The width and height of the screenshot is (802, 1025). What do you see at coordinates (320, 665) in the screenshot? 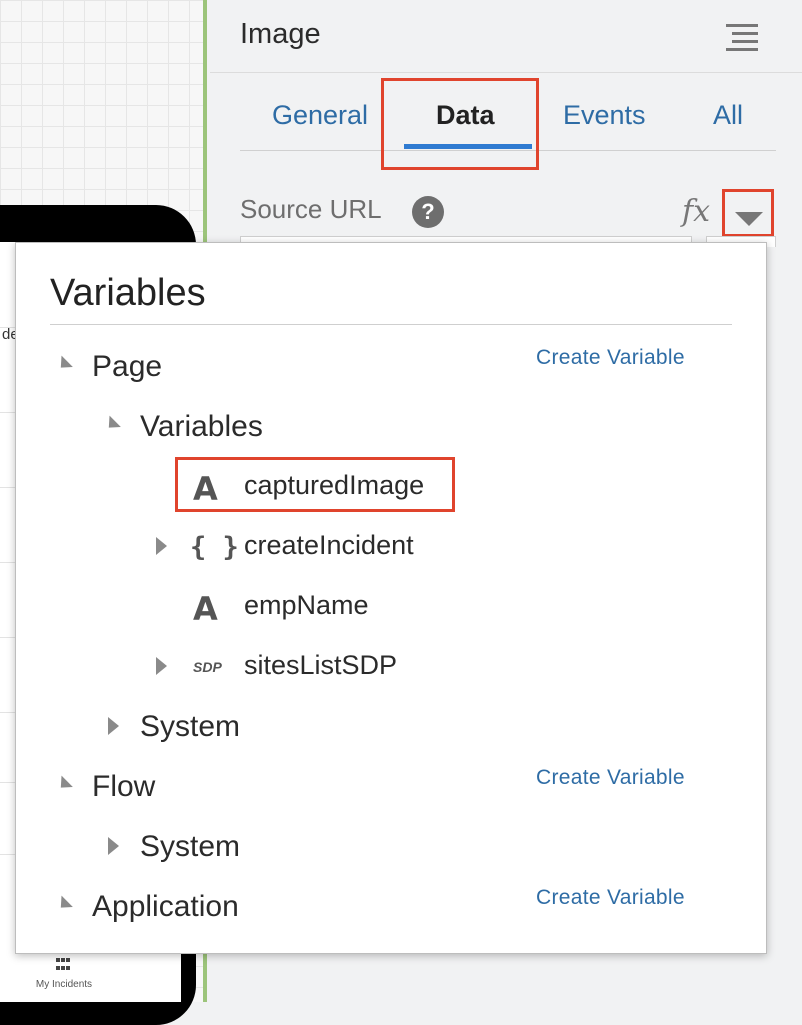
I see `variable-sites-list-sdp: sitesListSDP` at bounding box center [320, 665].